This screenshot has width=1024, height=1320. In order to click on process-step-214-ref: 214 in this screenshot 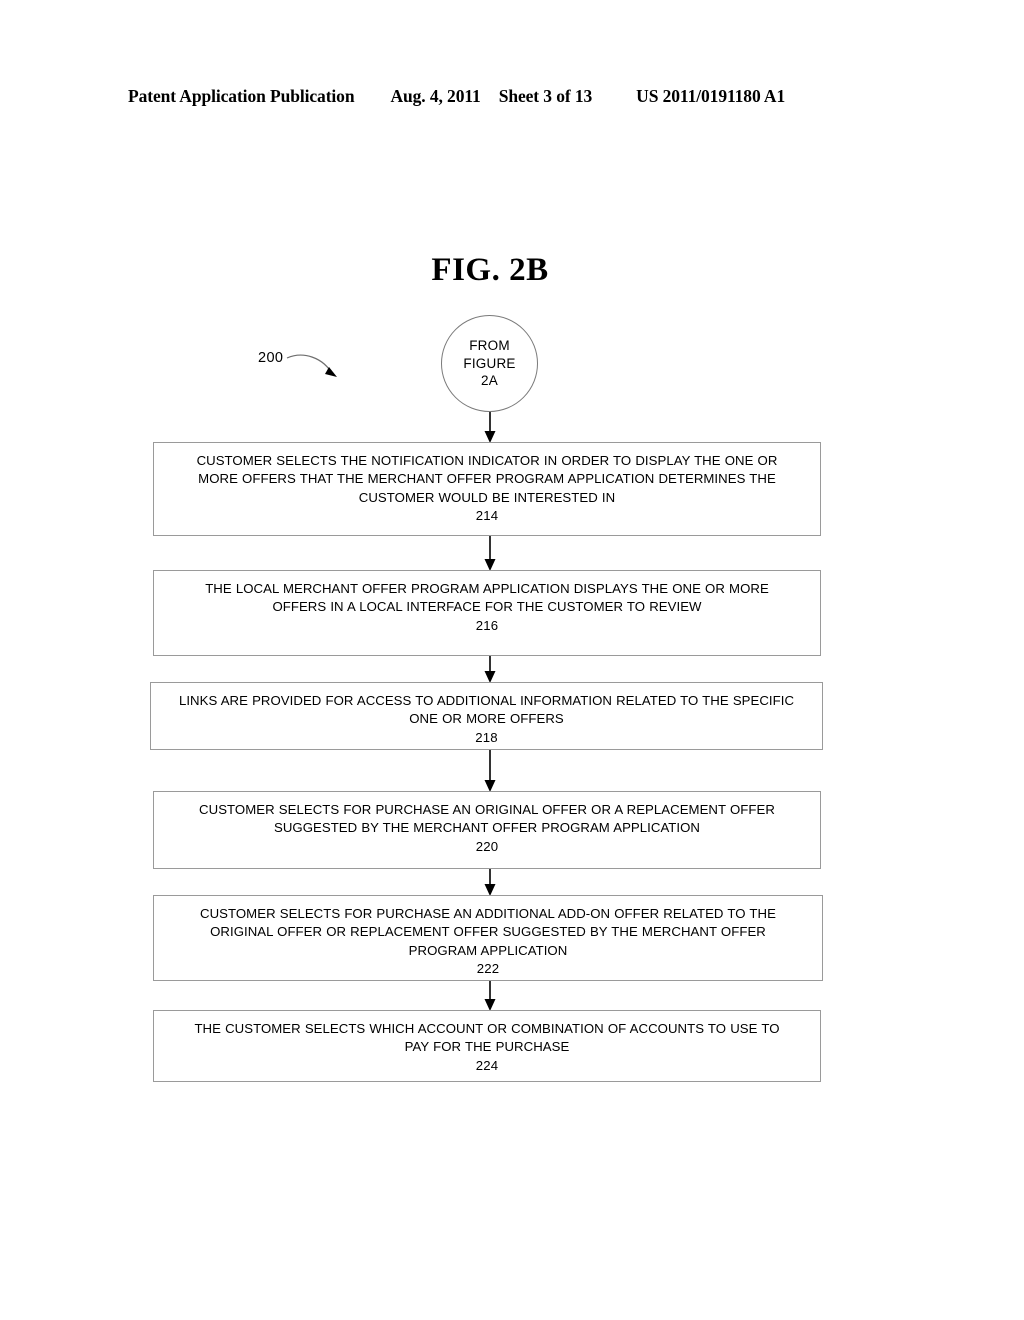, I will do `click(487, 516)`.